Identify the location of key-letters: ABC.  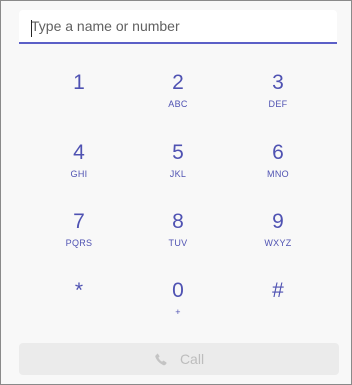
(178, 104).